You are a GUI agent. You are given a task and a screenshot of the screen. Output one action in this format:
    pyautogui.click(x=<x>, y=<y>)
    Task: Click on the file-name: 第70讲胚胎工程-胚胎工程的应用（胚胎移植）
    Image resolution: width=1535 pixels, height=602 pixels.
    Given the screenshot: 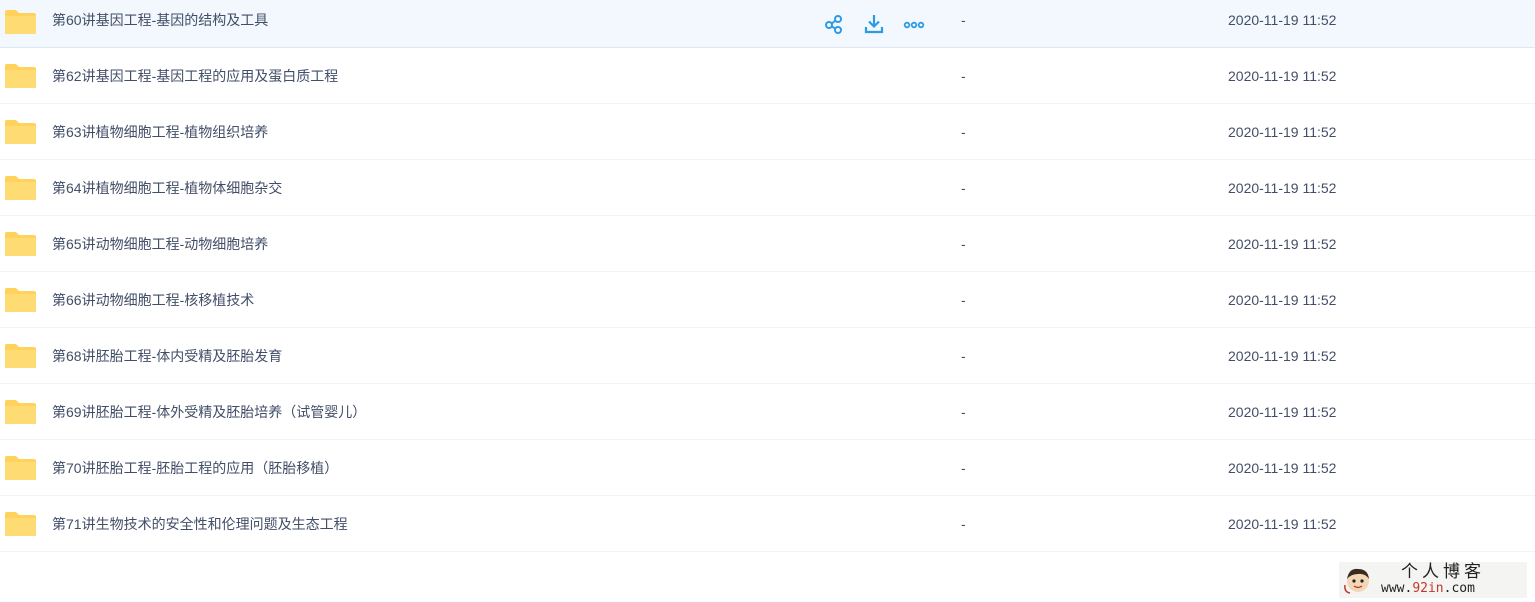 What is the action you would take?
    pyautogui.click(x=195, y=468)
    